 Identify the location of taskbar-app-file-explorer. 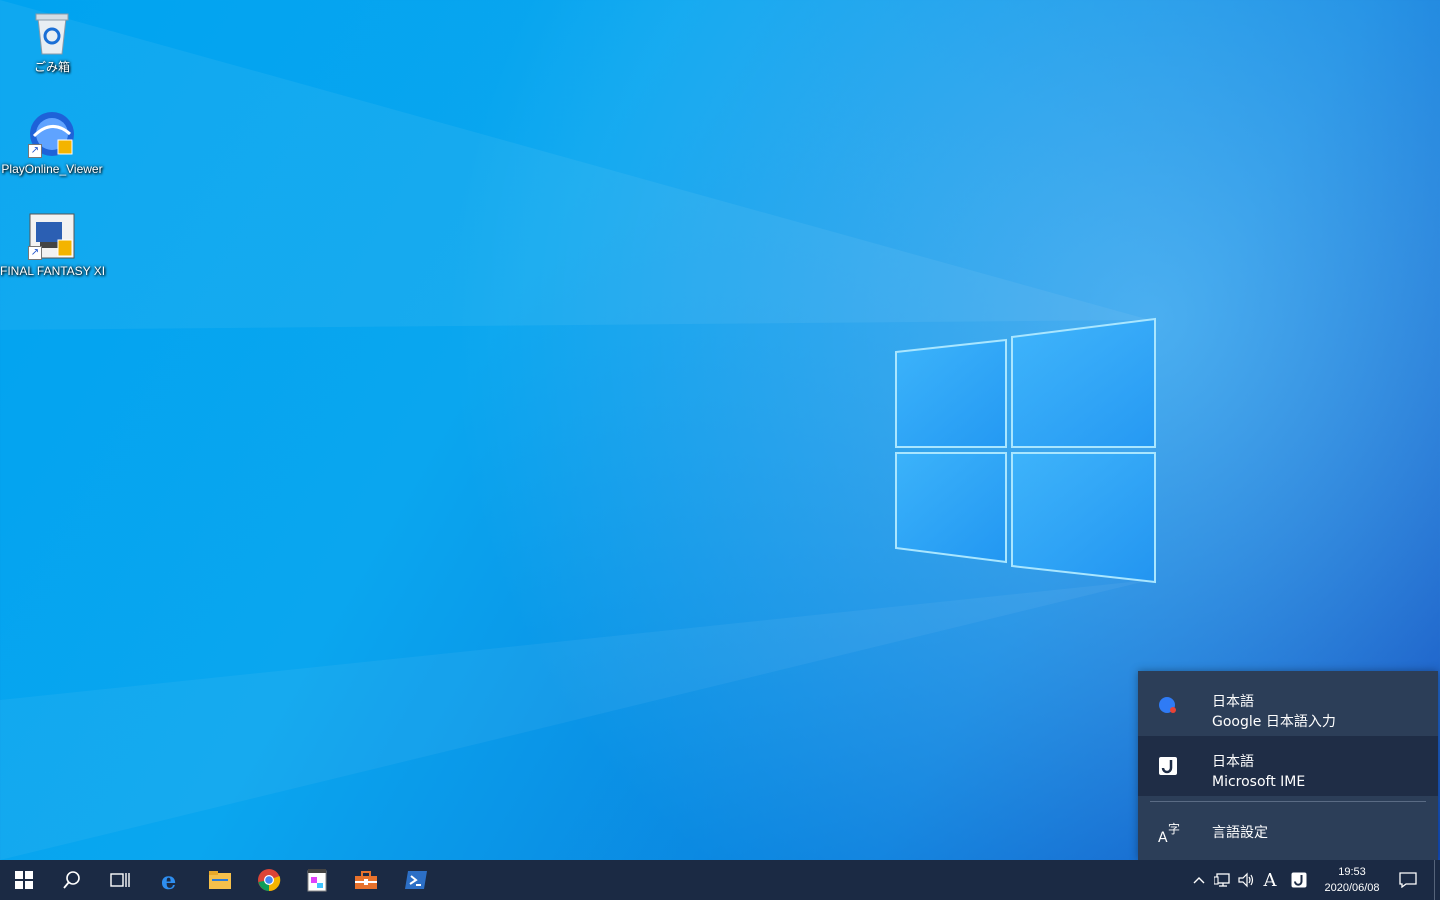
(220, 880).